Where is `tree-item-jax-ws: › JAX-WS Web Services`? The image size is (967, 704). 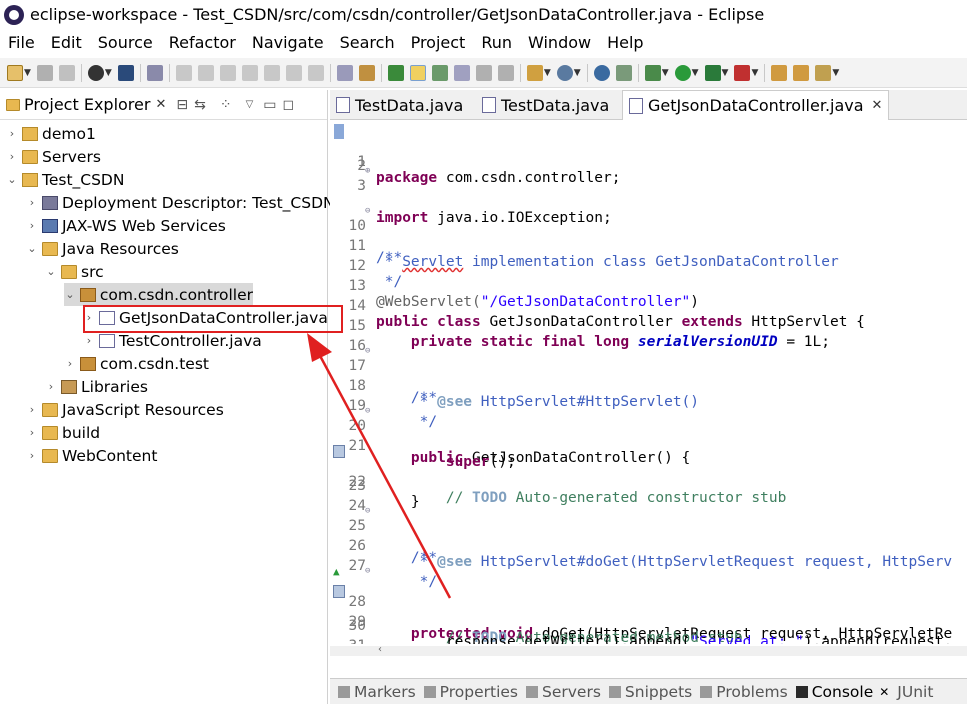 tree-item-jax-ws: › JAX-WS Web Services is located at coordinates (126, 225).